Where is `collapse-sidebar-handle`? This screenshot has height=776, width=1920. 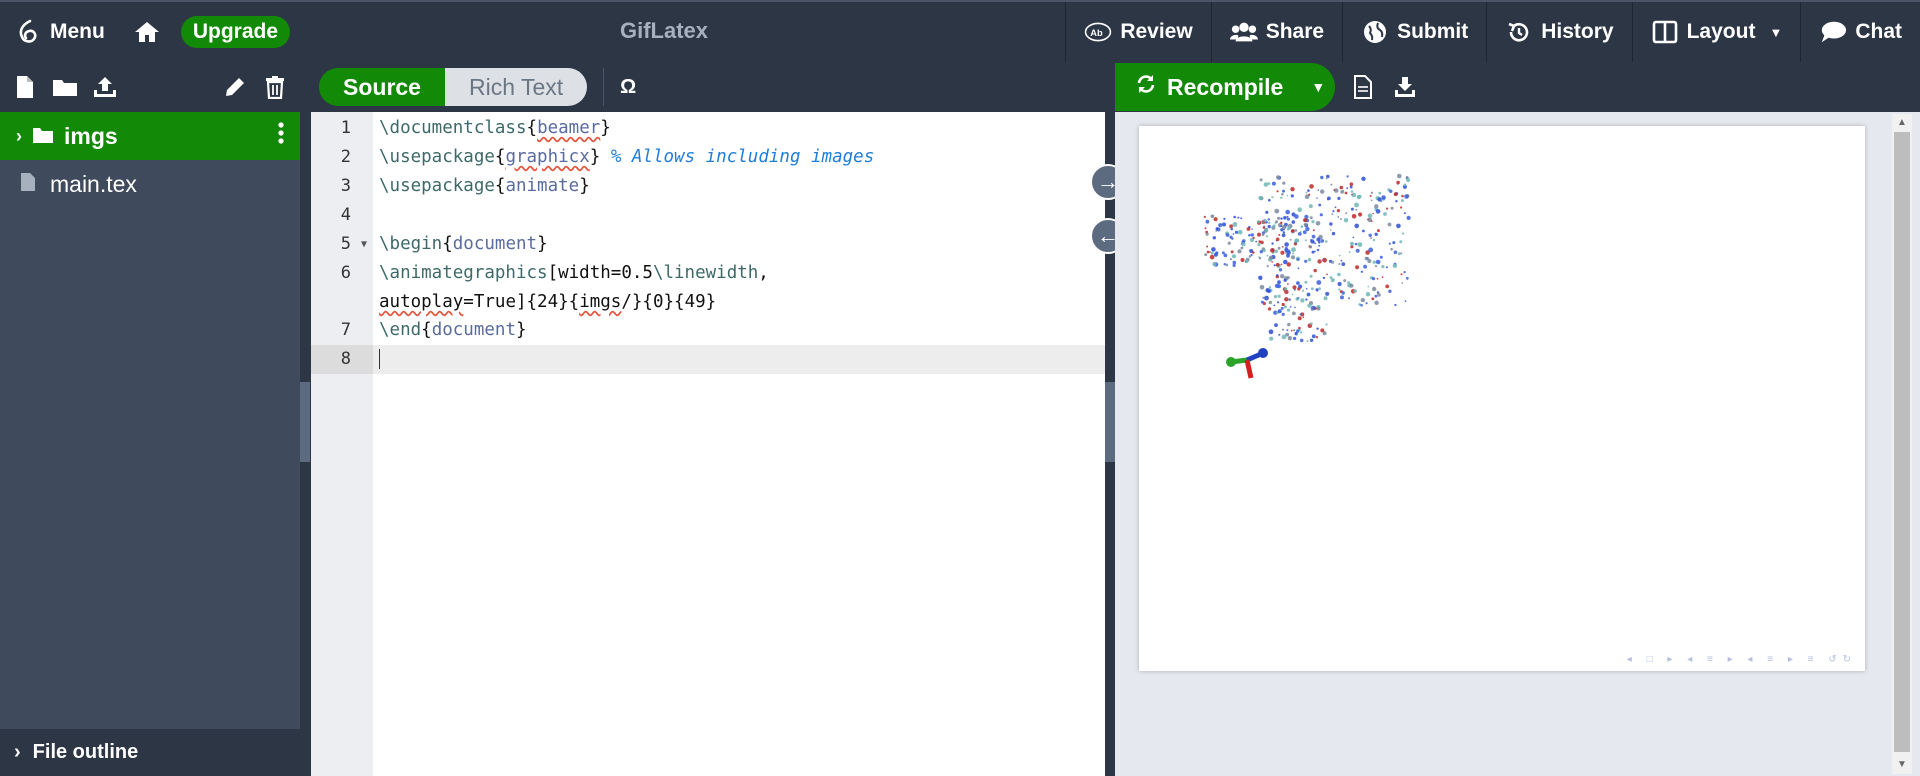 collapse-sidebar-handle is located at coordinates (305, 422).